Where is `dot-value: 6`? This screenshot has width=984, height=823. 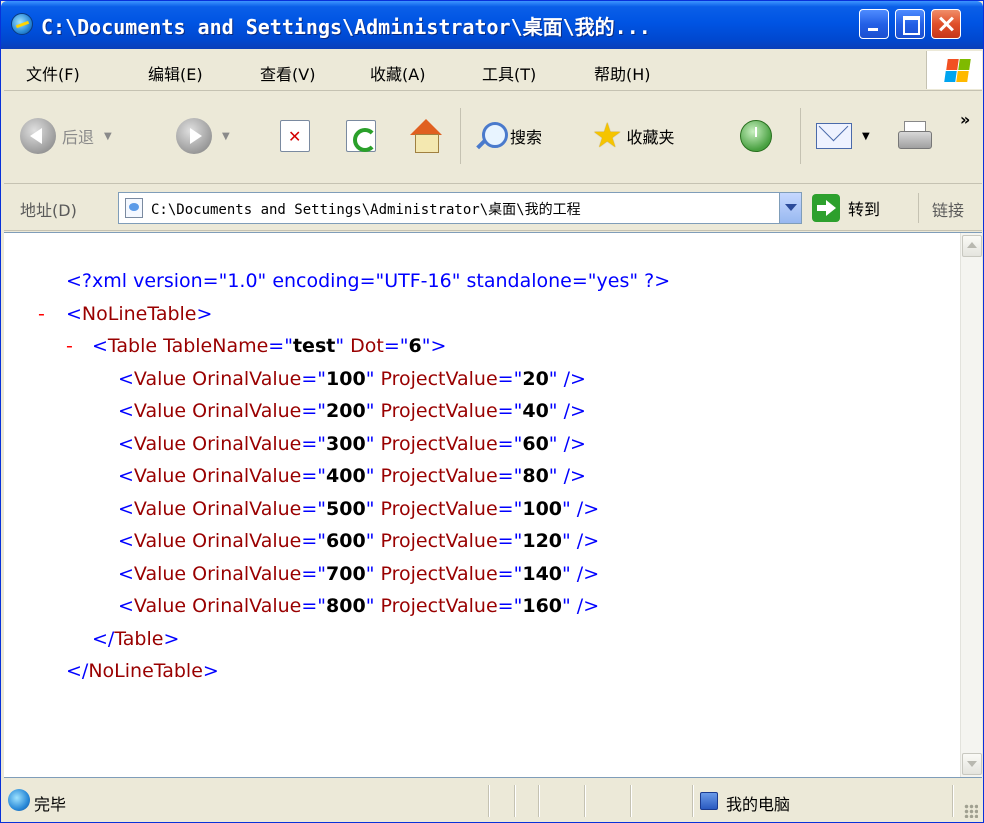 dot-value: 6 is located at coordinates (415, 346).